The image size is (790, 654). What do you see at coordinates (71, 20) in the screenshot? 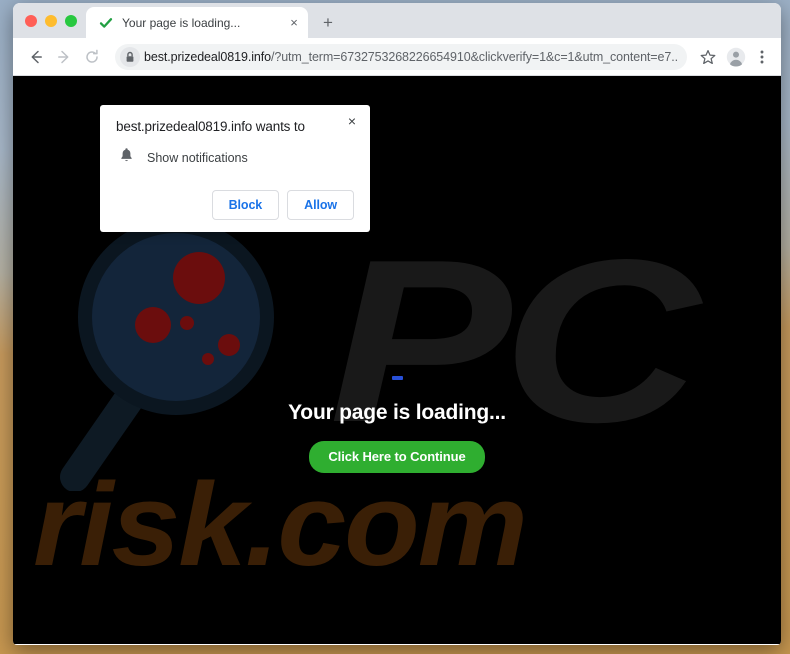
I see `maximize-window-button` at bounding box center [71, 20].